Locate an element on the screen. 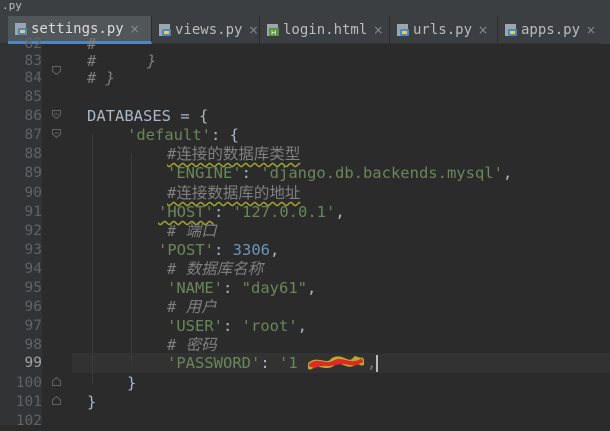  code-line-97: 'USER': 'root', is located at coordinates (237, 326).